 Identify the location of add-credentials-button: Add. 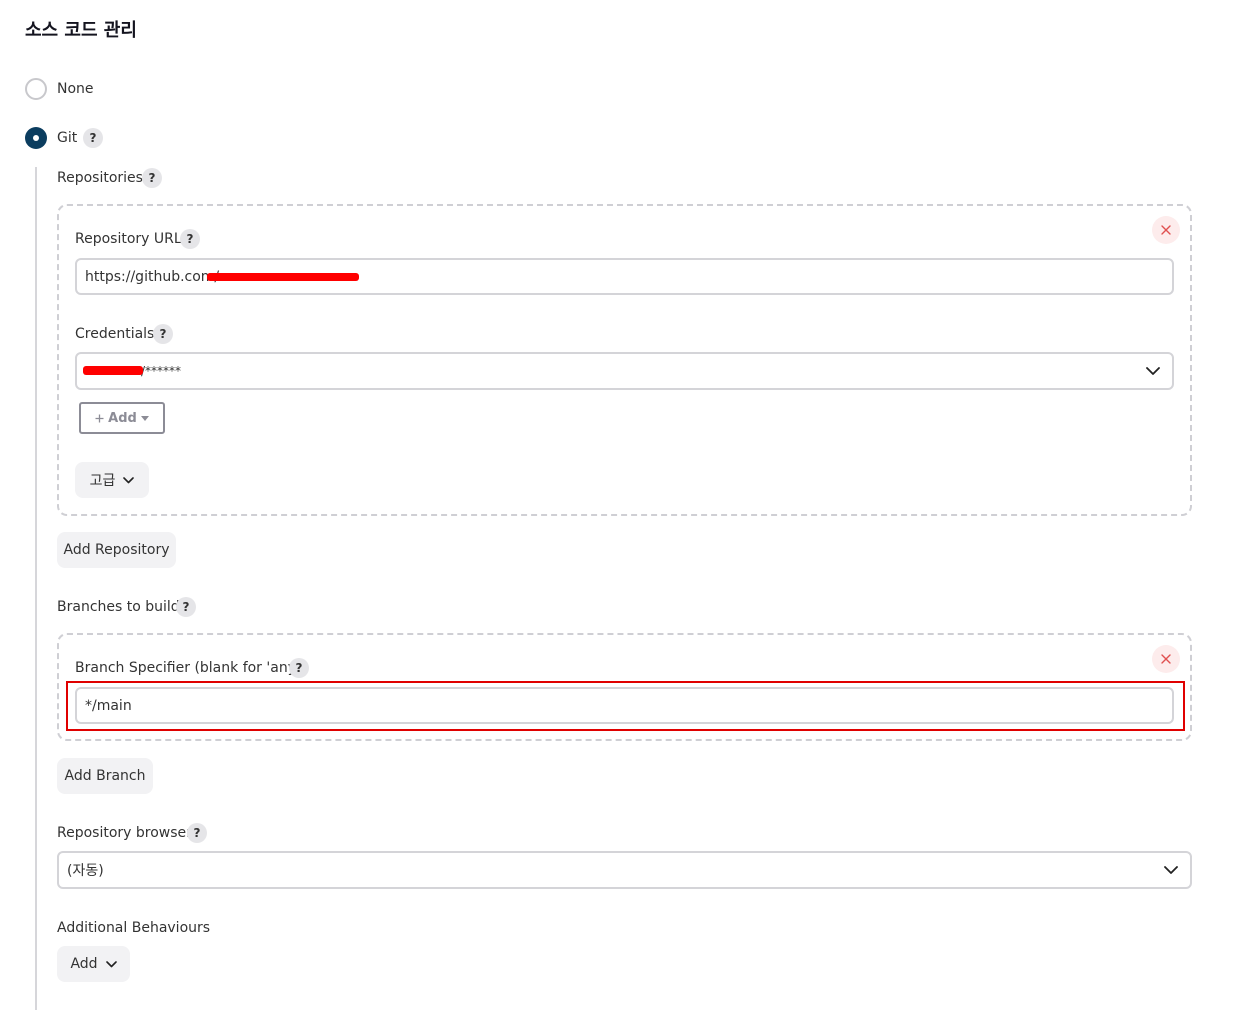
(122, 418).